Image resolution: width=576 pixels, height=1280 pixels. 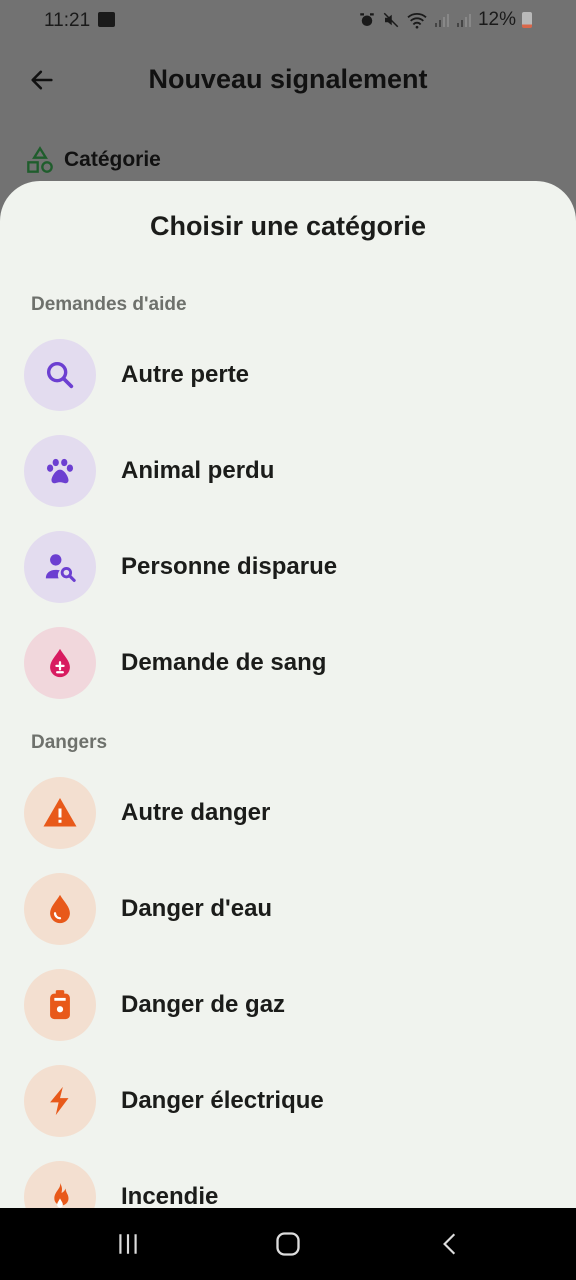 I want to click on item-label: Danger électrique, so click(x=222, y=1100).